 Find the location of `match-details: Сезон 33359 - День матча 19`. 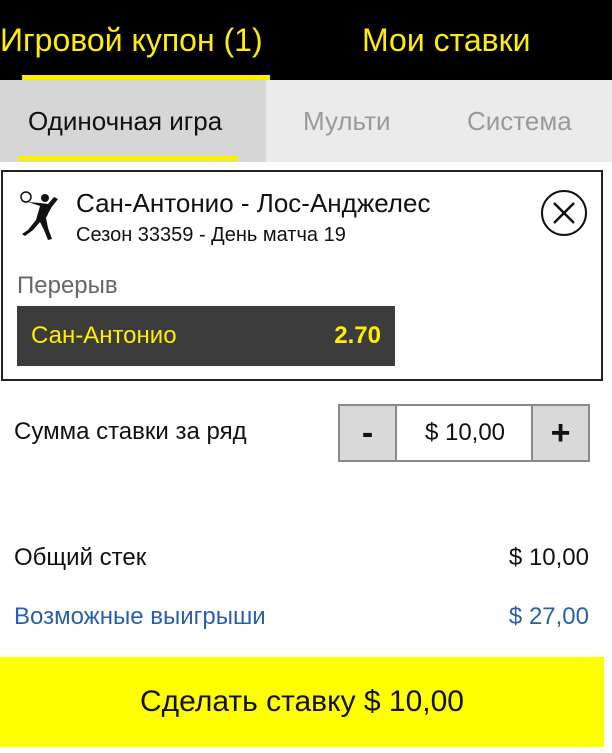

match-details: Сезон 33359 - День матча 19 is located at coordinates (211, 235).